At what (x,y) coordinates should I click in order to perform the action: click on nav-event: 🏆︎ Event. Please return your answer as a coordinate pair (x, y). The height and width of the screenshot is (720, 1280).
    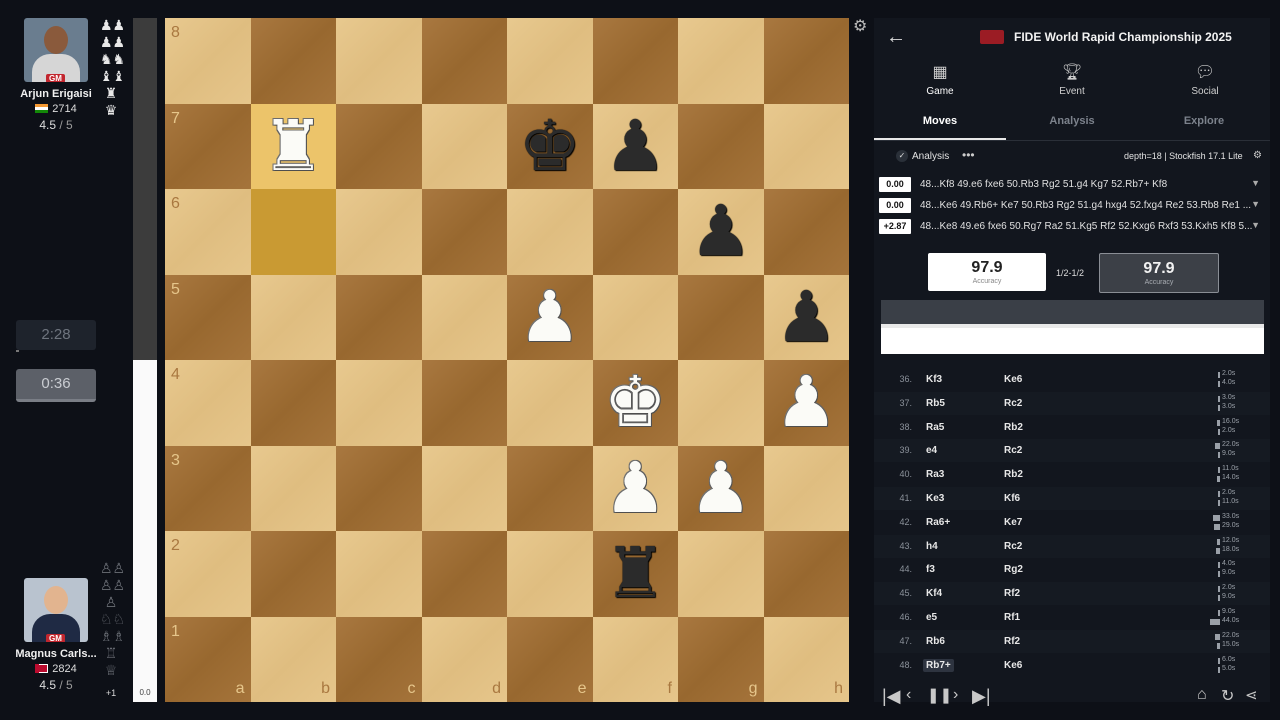
    Looking at the image, I should click on (1072, 79).